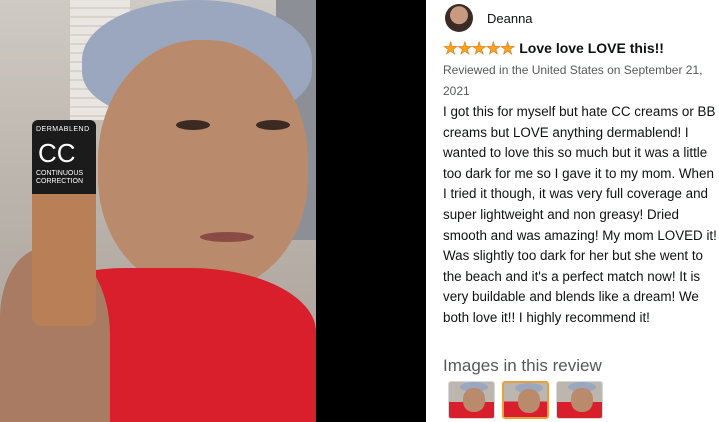 The image size is (719, 422). I want to click on reviewer-profile: Deanna, so click(489, 18).